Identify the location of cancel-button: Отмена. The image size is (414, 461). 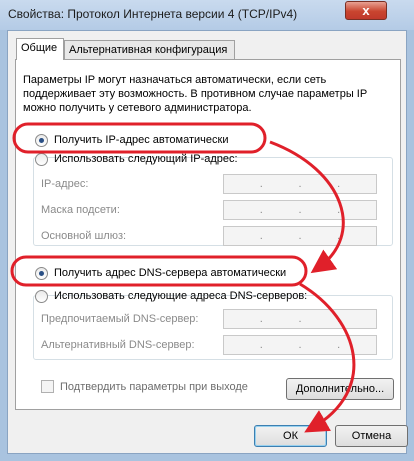
(371, 436).